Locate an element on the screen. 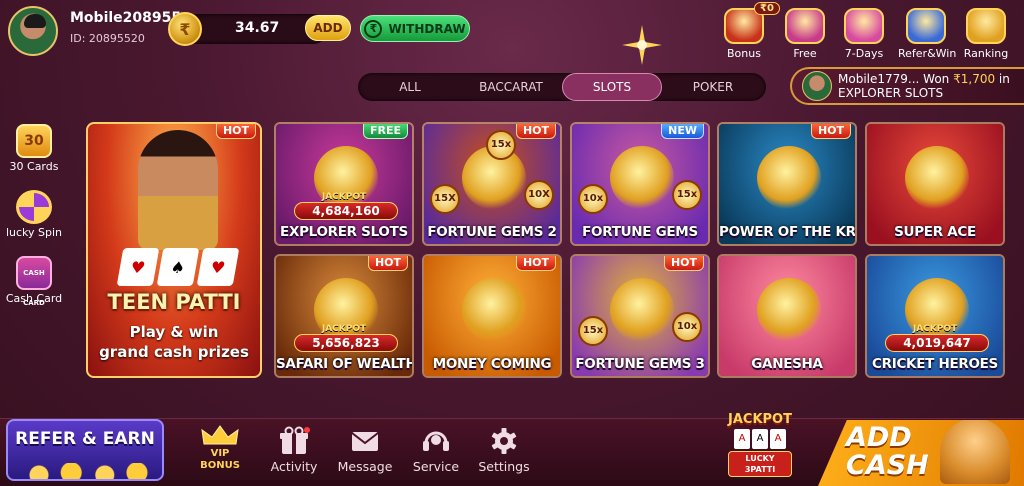  game-tile-fortune-gems-2: HOT 15X 10X 15x FORTUNE GEMS 2 is located at coordinates (492, 184).